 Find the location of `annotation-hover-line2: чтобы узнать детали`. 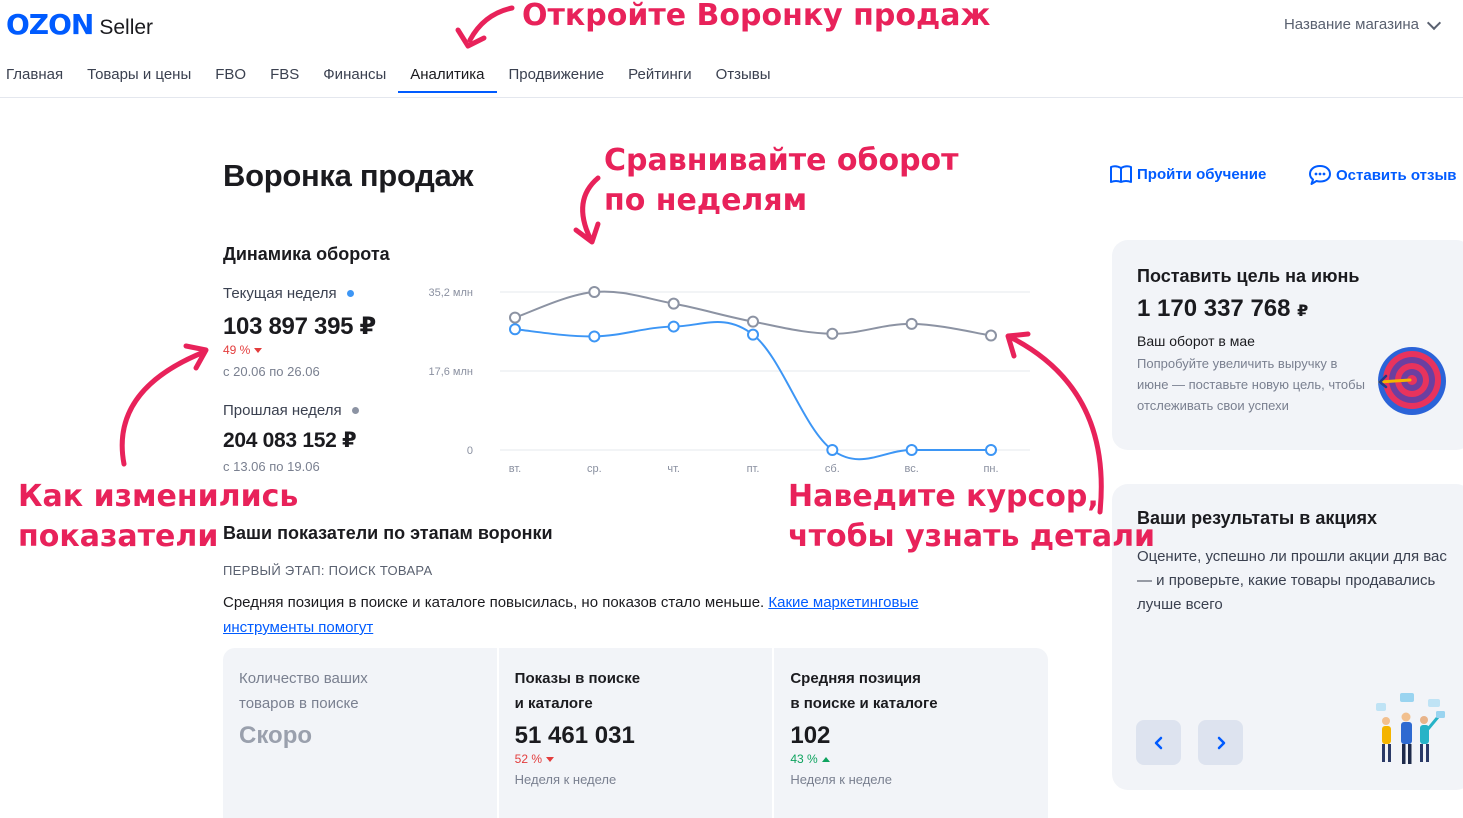

annotation-hover-line2: чтобы узнать детали is located at coordinates (972, 536).